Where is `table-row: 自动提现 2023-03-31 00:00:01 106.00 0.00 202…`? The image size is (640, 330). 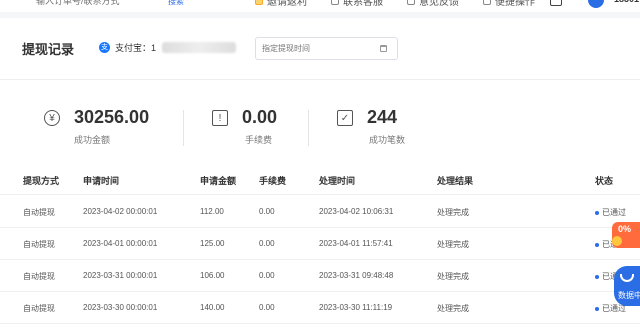 table-row: 自动提现 2023-03-31 00:00:01 106.00 0.00 202… is located at coordinates (320, 276).